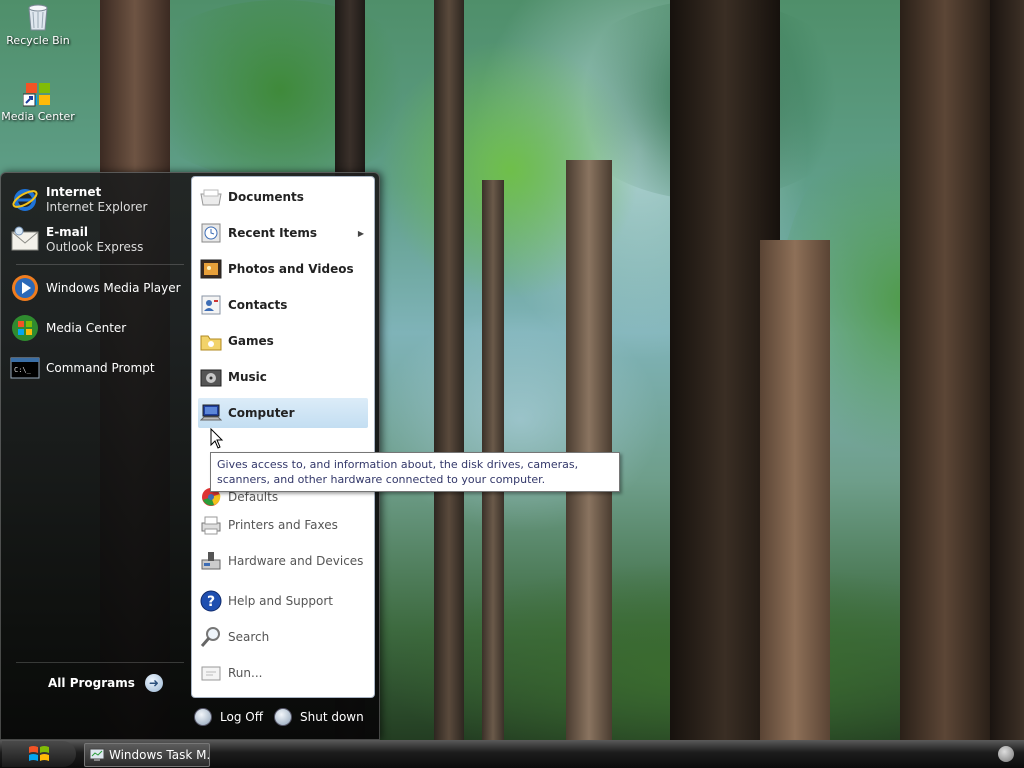 This screenshot has width=1024, height=768. What do you see at coordinates (25, 200) in the screenshot?
I see `internet-explorer-icon` at bounding box center [25, 200].